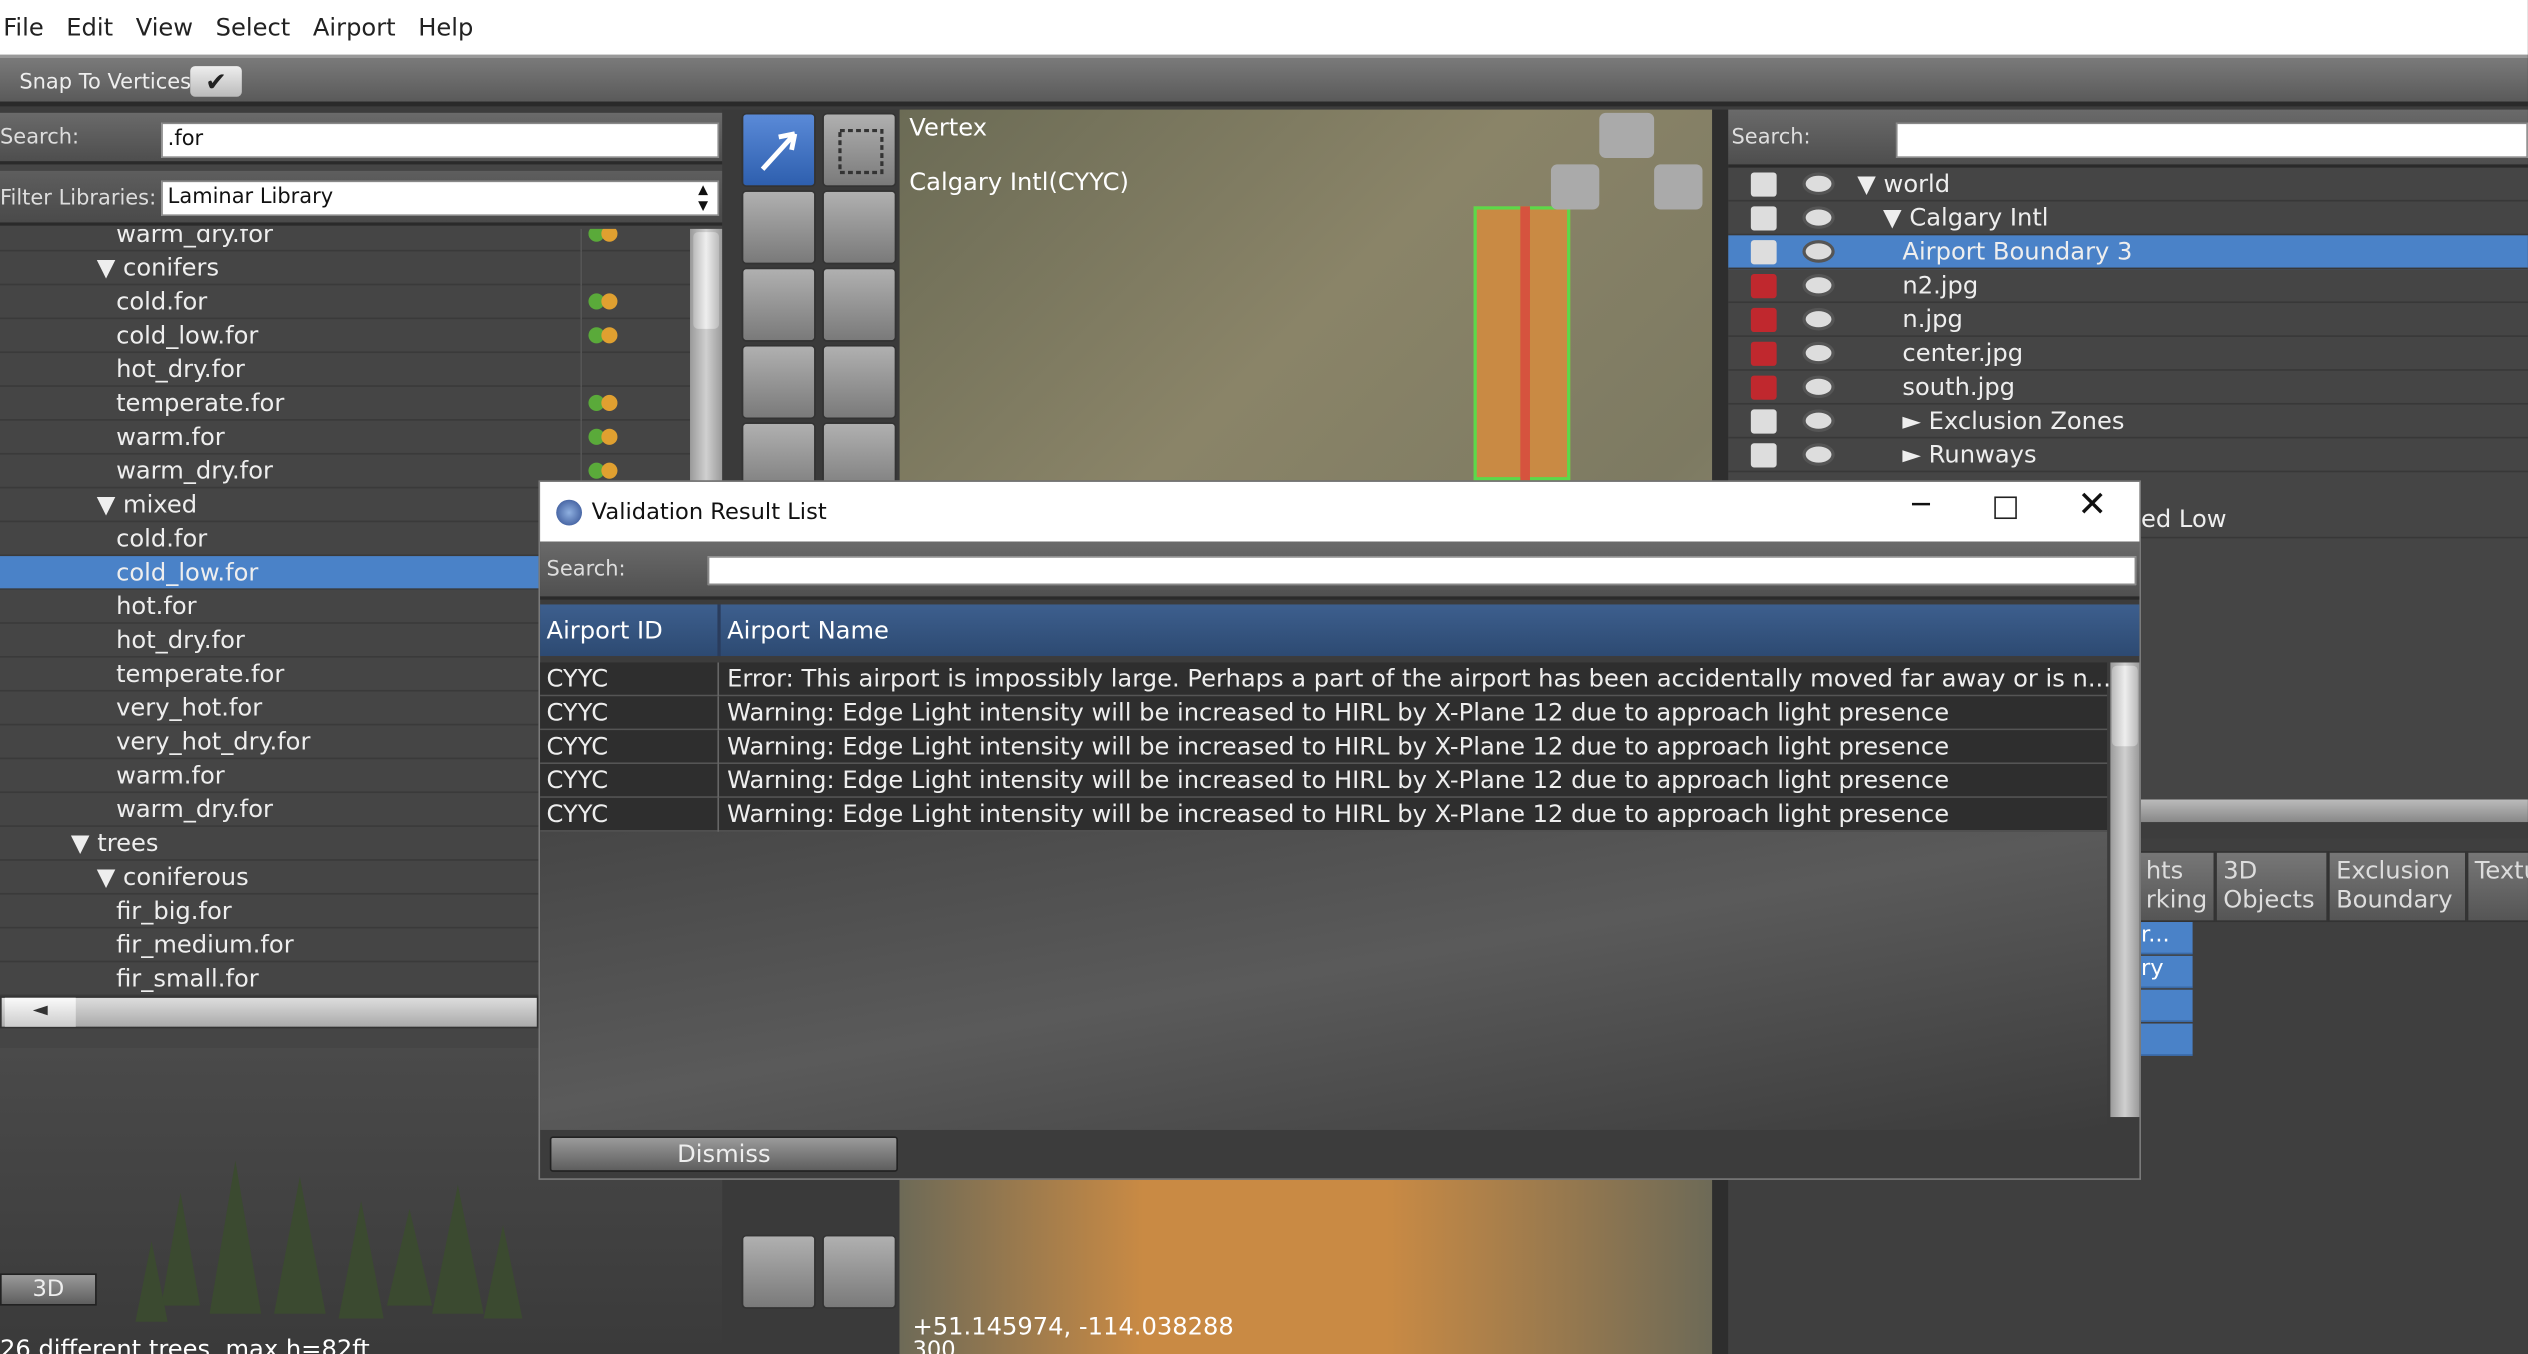 The width and height of the screenshot is (2528, 1354). Describe the element at coordinates (194, 238) in the screenshot. I see `library-item-label: warm_dry.for` at that location.